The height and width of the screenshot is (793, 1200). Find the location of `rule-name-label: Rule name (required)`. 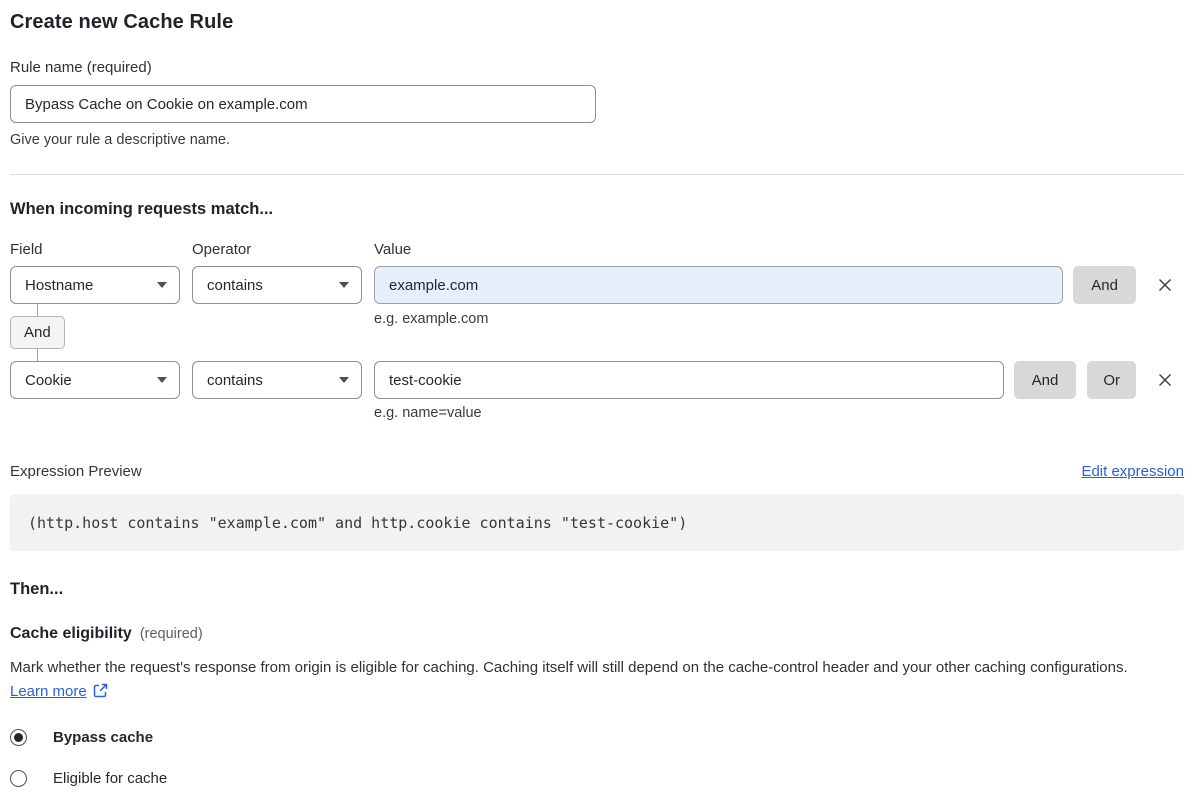

rule-name-label: Rule name (required) is located at coordinates (81, 67).